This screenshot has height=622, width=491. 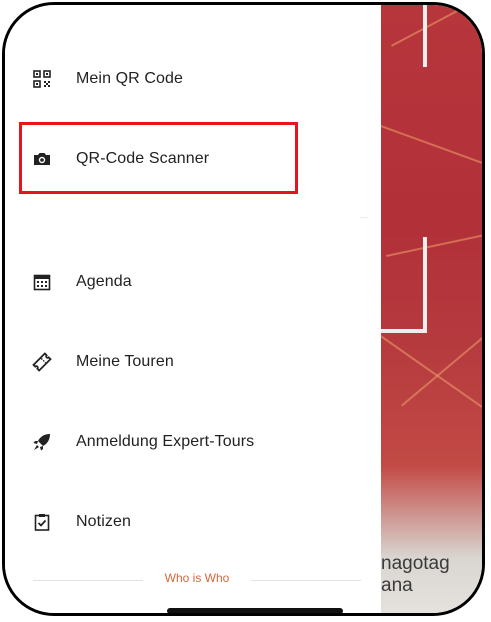 I want to click on highlight-box, so click(x=158, y=158).